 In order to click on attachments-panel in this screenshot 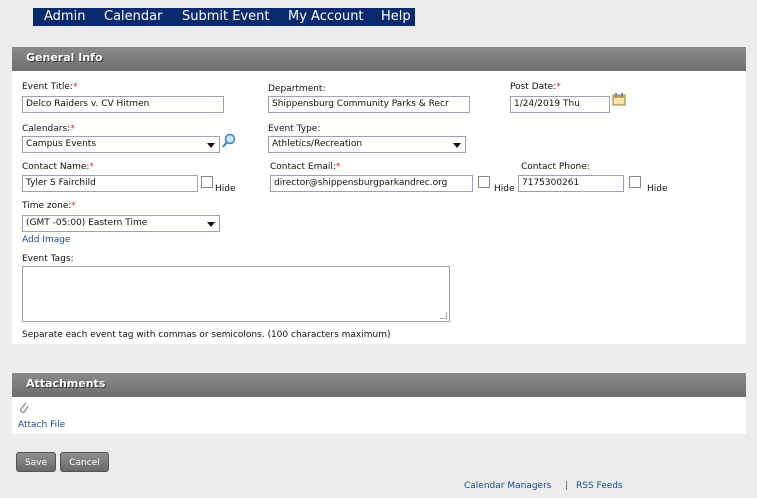, I will do `click(379, 415)`.